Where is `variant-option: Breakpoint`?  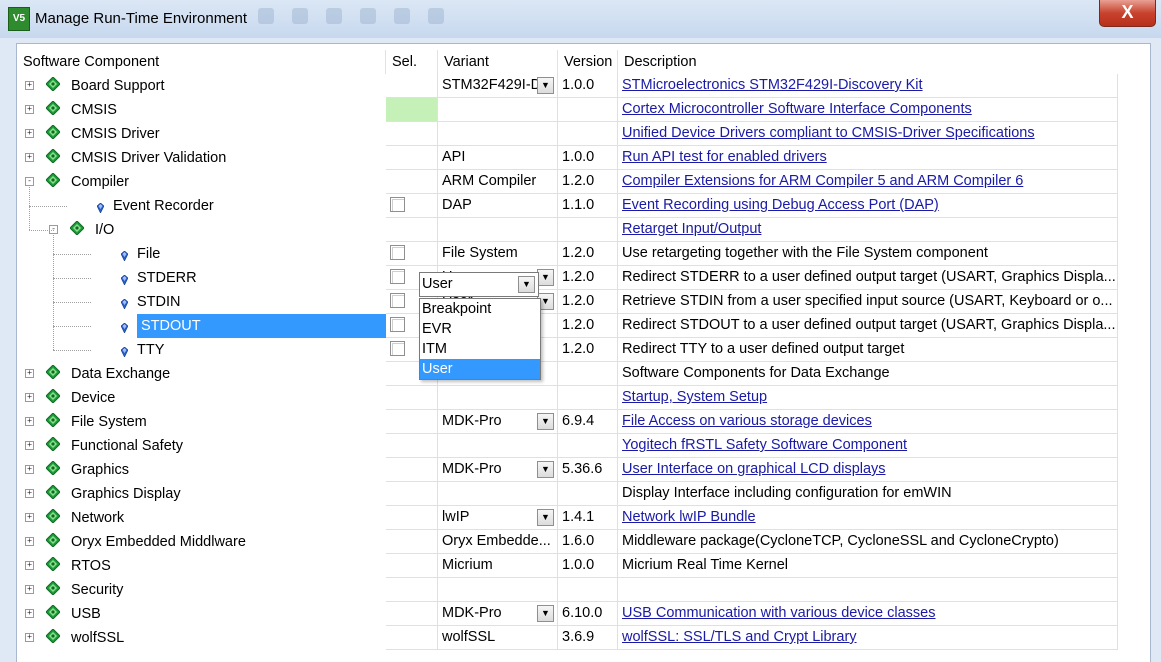
variant-option: Breakpoint is located at coordinates (480, 309).